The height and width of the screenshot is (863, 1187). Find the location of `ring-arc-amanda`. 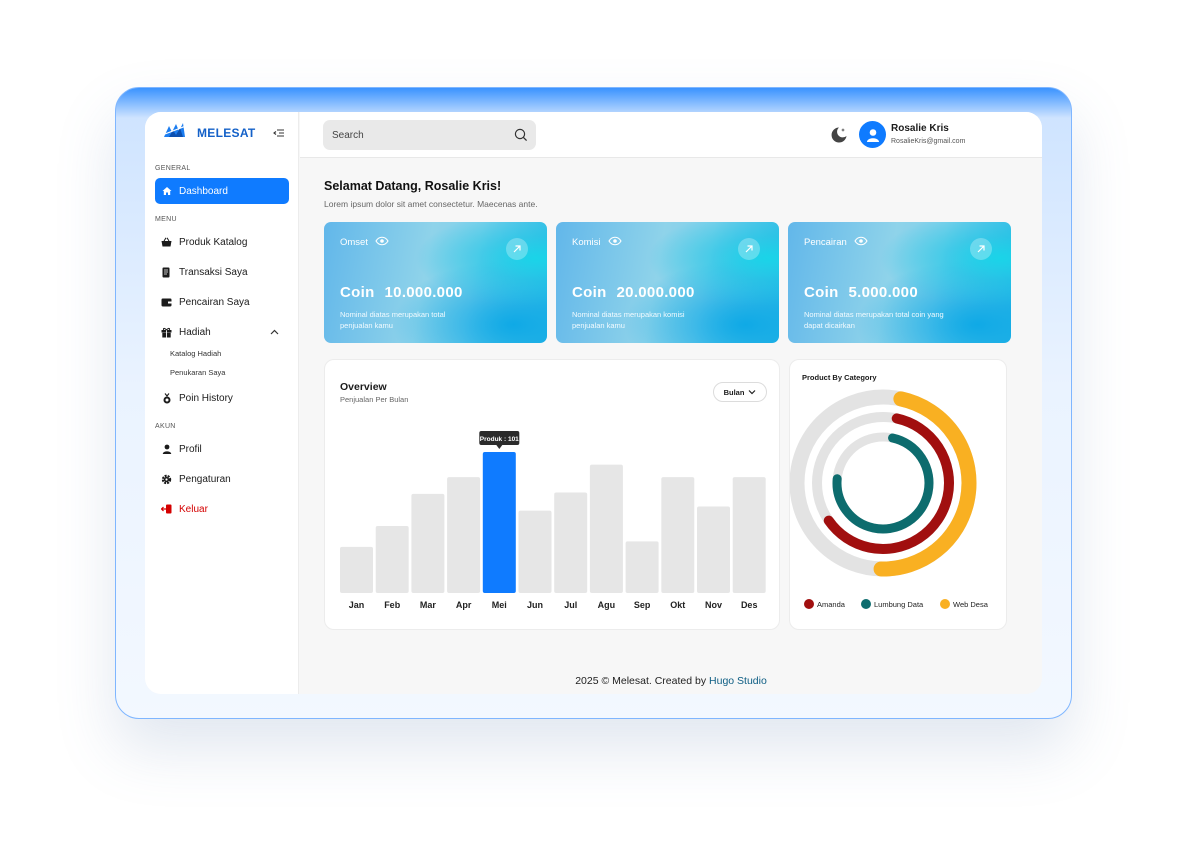

ring-arc-amanda is located at coordinates (883, 483).